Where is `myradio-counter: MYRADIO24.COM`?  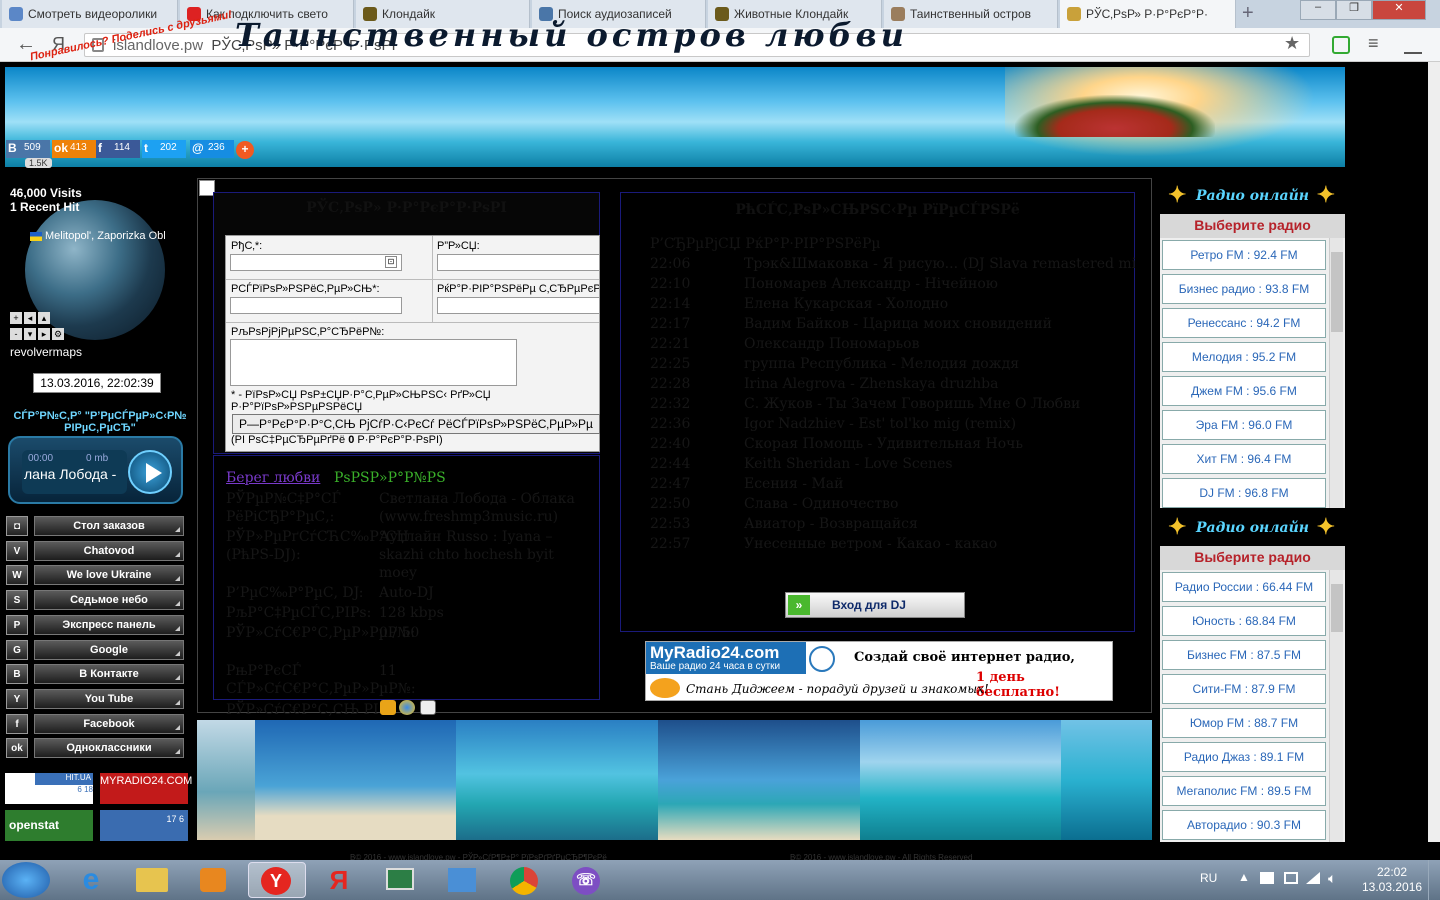
myradio-counter: MYRADIO24.COM is located at coordinates (146, 788).